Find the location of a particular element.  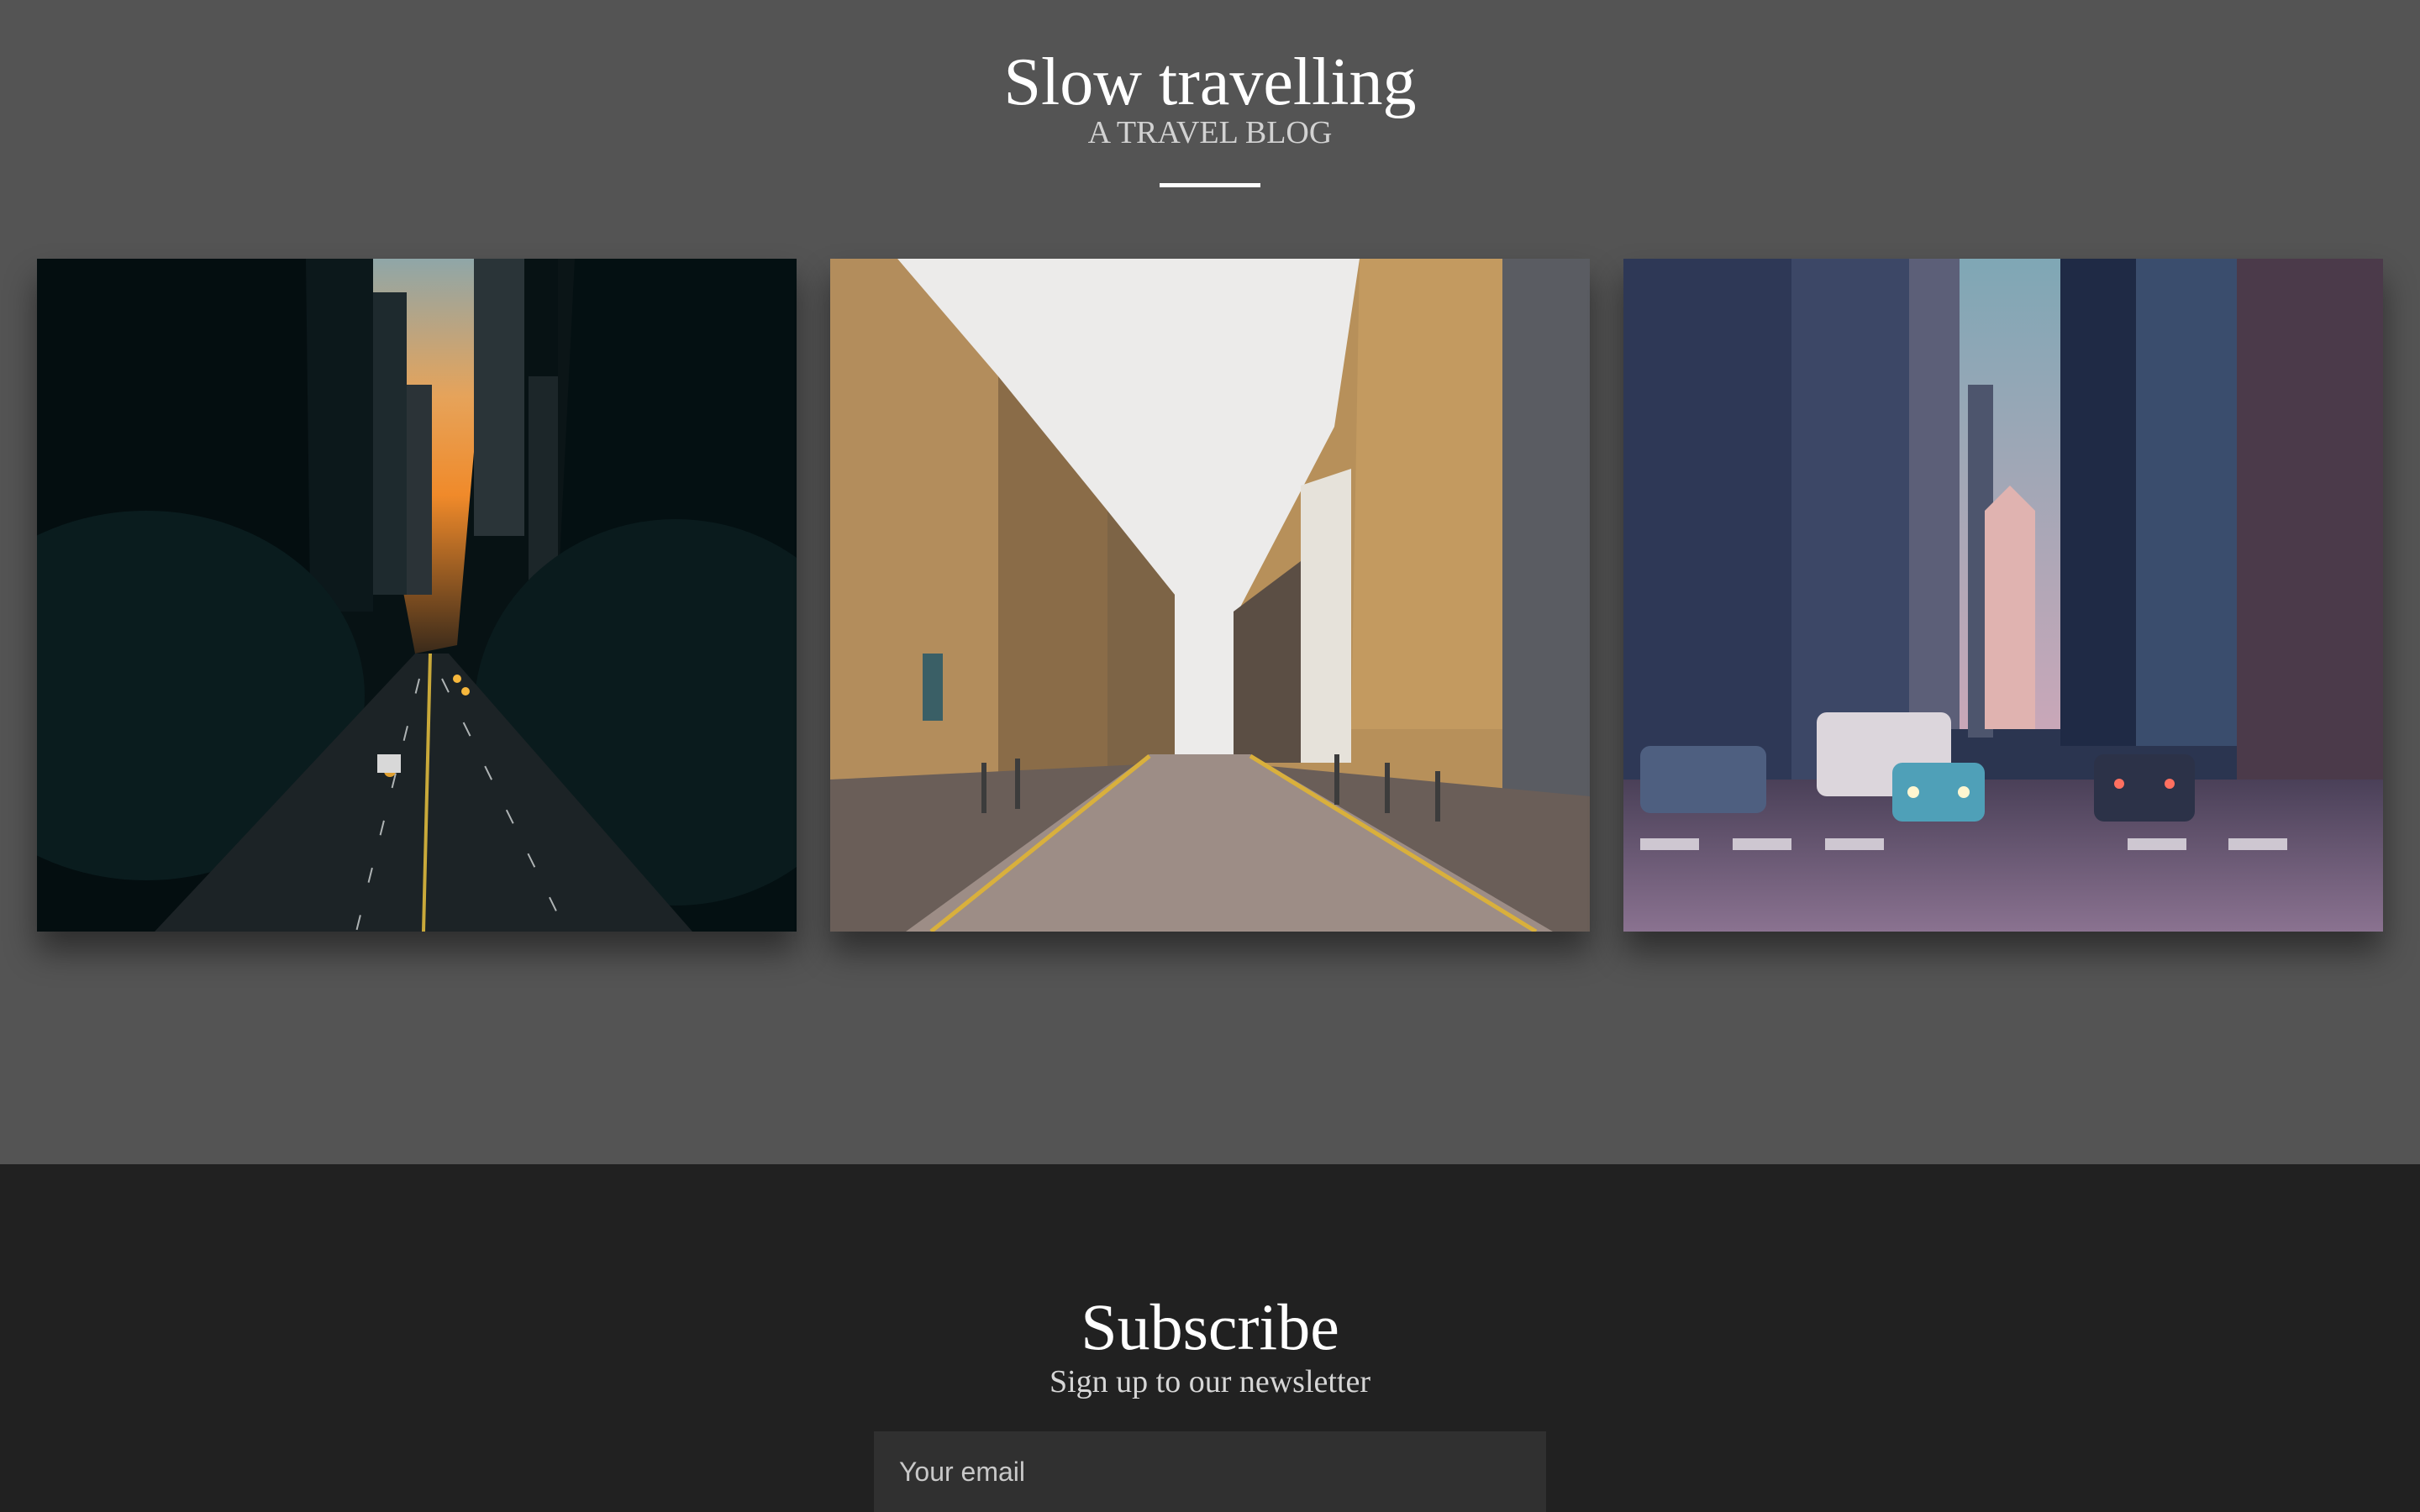

site-subtitle: A TRAVEL BLOG is located at coordinates (1210, 132).